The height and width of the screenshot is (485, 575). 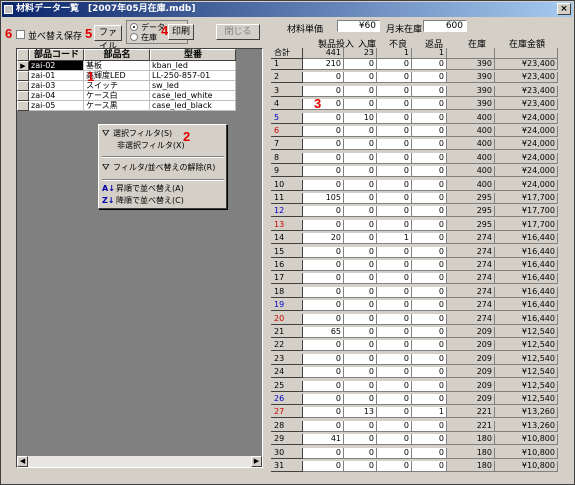 I want to click on part-name: ケース黒, so click(x=117, y=106).